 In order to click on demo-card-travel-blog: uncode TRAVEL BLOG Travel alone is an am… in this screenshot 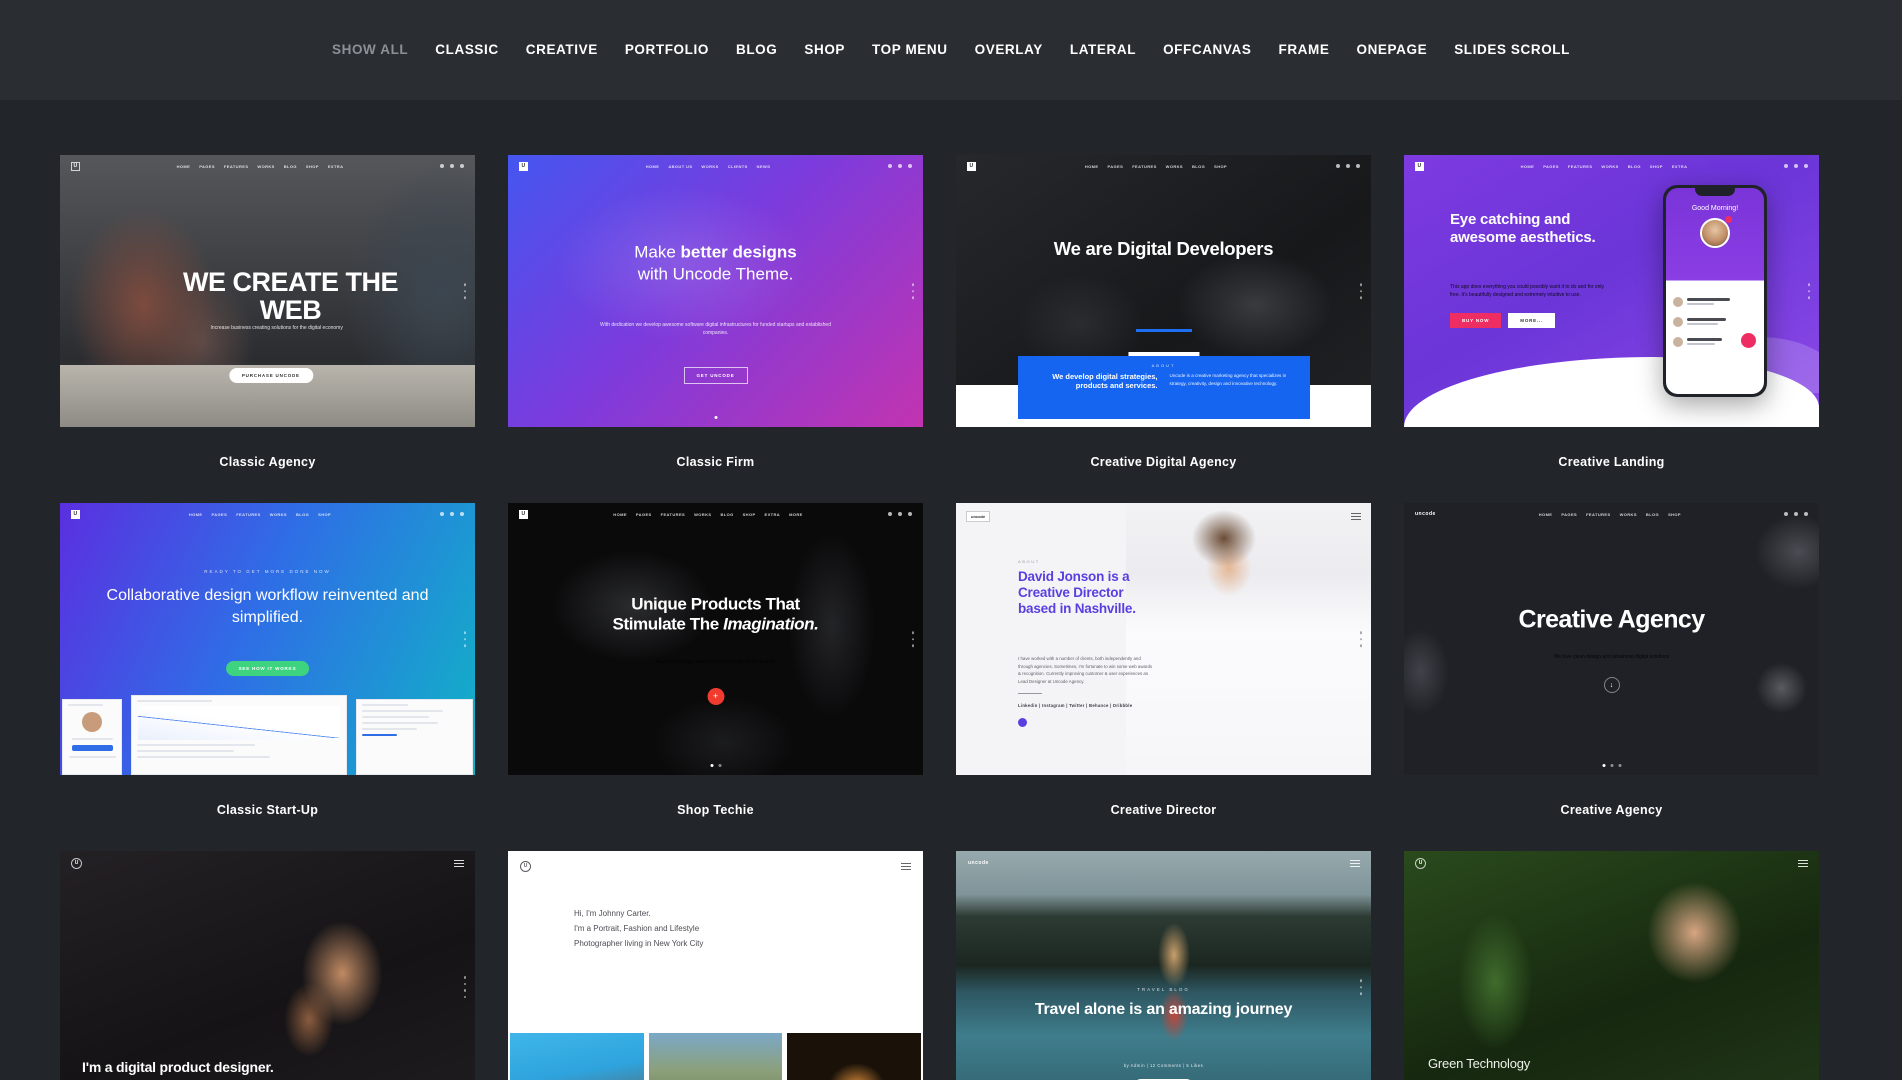, I will do `click(1163, 965)`.